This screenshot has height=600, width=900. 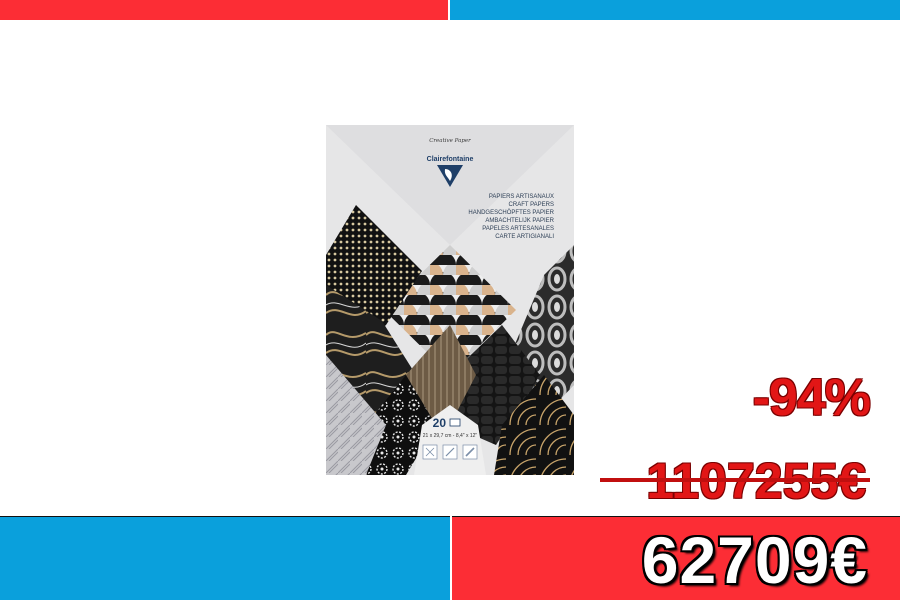 What do you see at coordinates (811, 398) in the screenshot?
I see `discount-badge: -94%` at bounding box center [811, 398].